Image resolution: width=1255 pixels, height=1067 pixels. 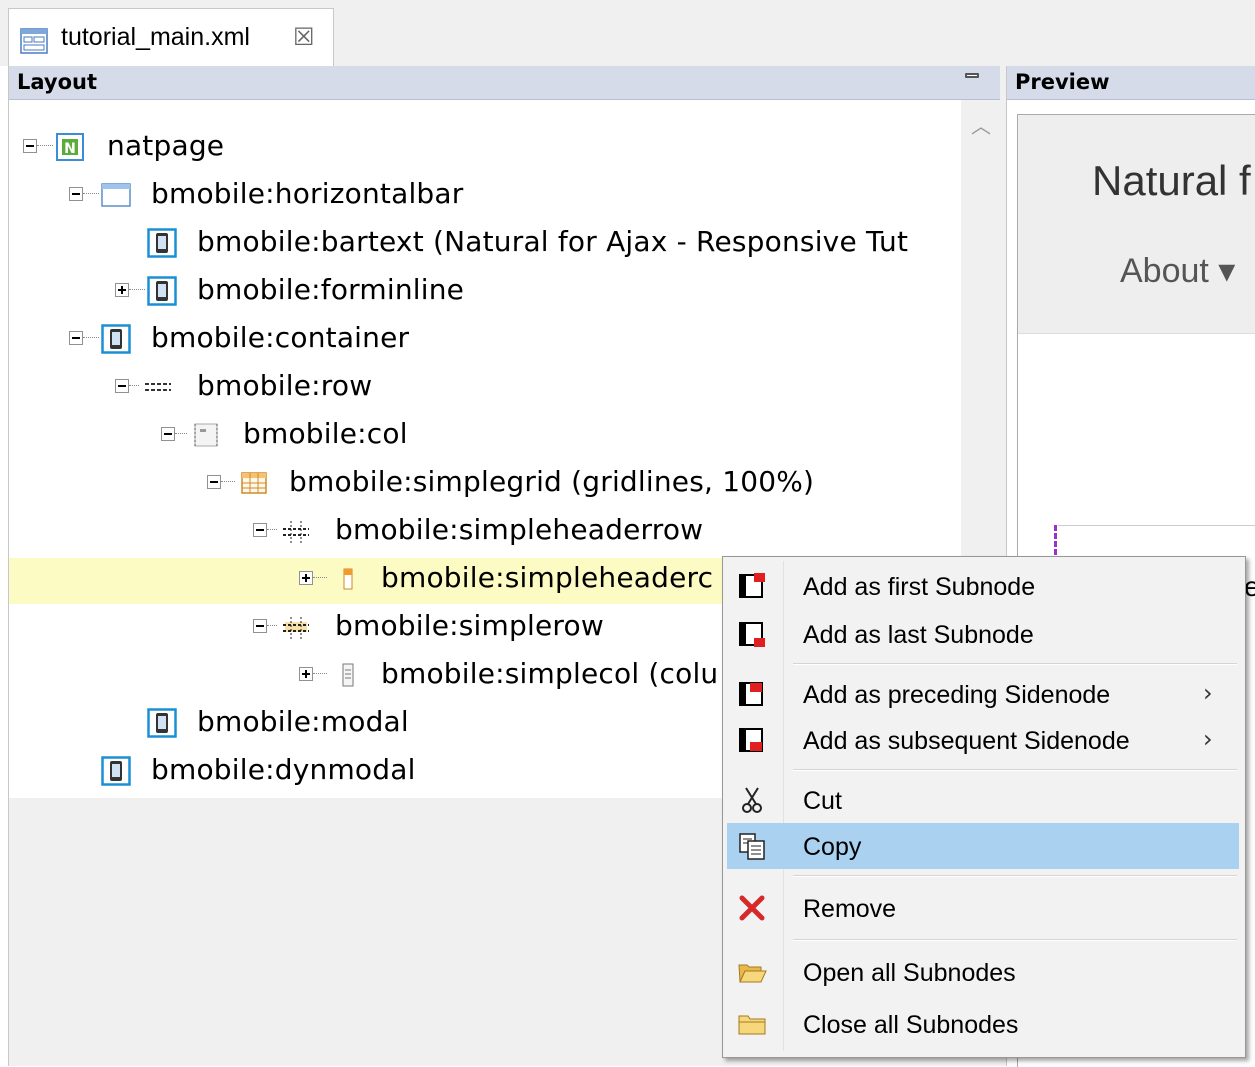 I want to click on menu-item-label: Remove, so click(x=850, y=909).